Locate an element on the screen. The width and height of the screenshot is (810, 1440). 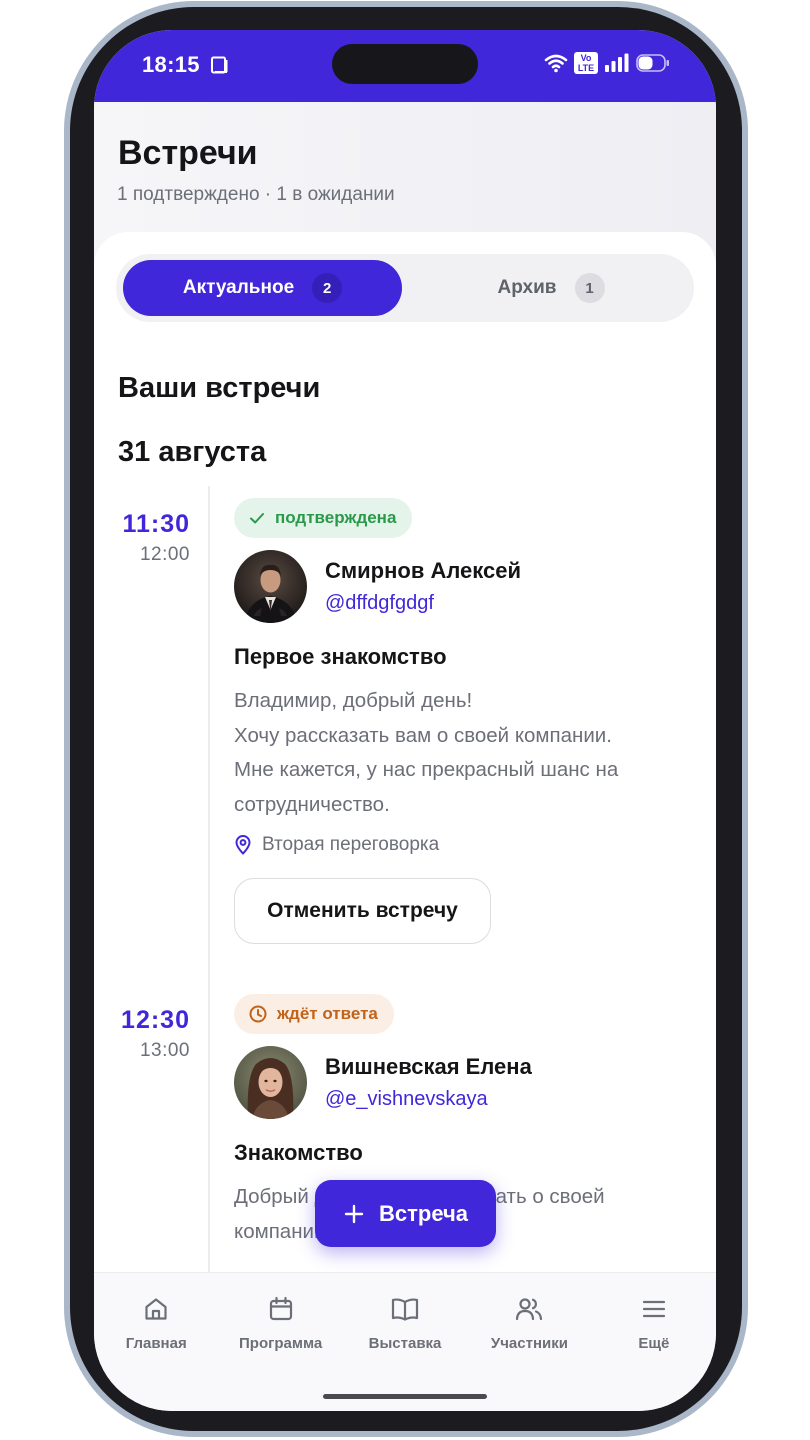
person-name: Вишневская Елена is located at coordinates (428, 1066).